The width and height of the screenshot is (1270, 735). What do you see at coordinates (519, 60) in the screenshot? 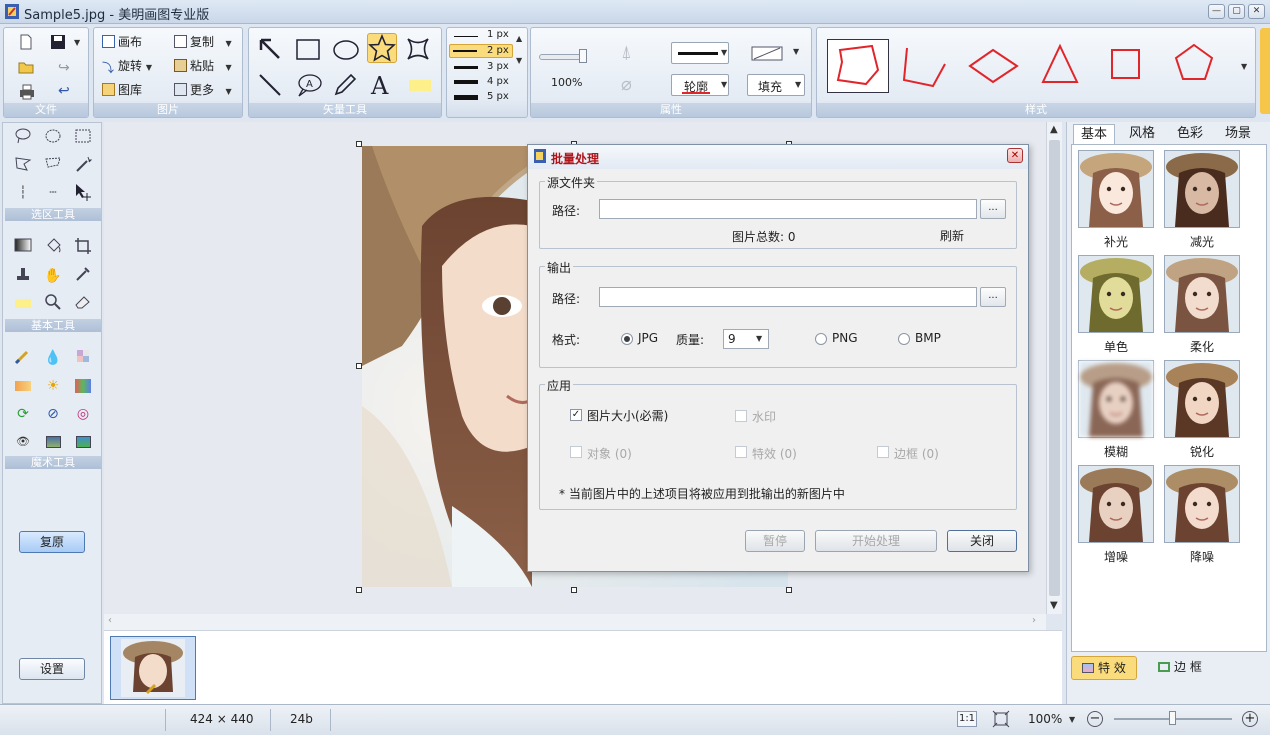
I see `width-scroll-down-icon: ▼` at bounding box center [519, 60].